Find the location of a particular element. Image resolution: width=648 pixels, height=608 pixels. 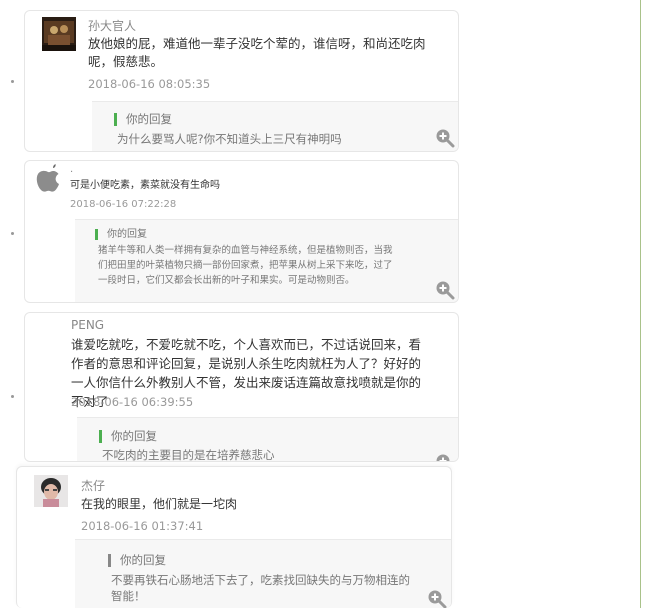

comment-time: 2018-06-16 06:39:55 is located at coordinates (132, 402).